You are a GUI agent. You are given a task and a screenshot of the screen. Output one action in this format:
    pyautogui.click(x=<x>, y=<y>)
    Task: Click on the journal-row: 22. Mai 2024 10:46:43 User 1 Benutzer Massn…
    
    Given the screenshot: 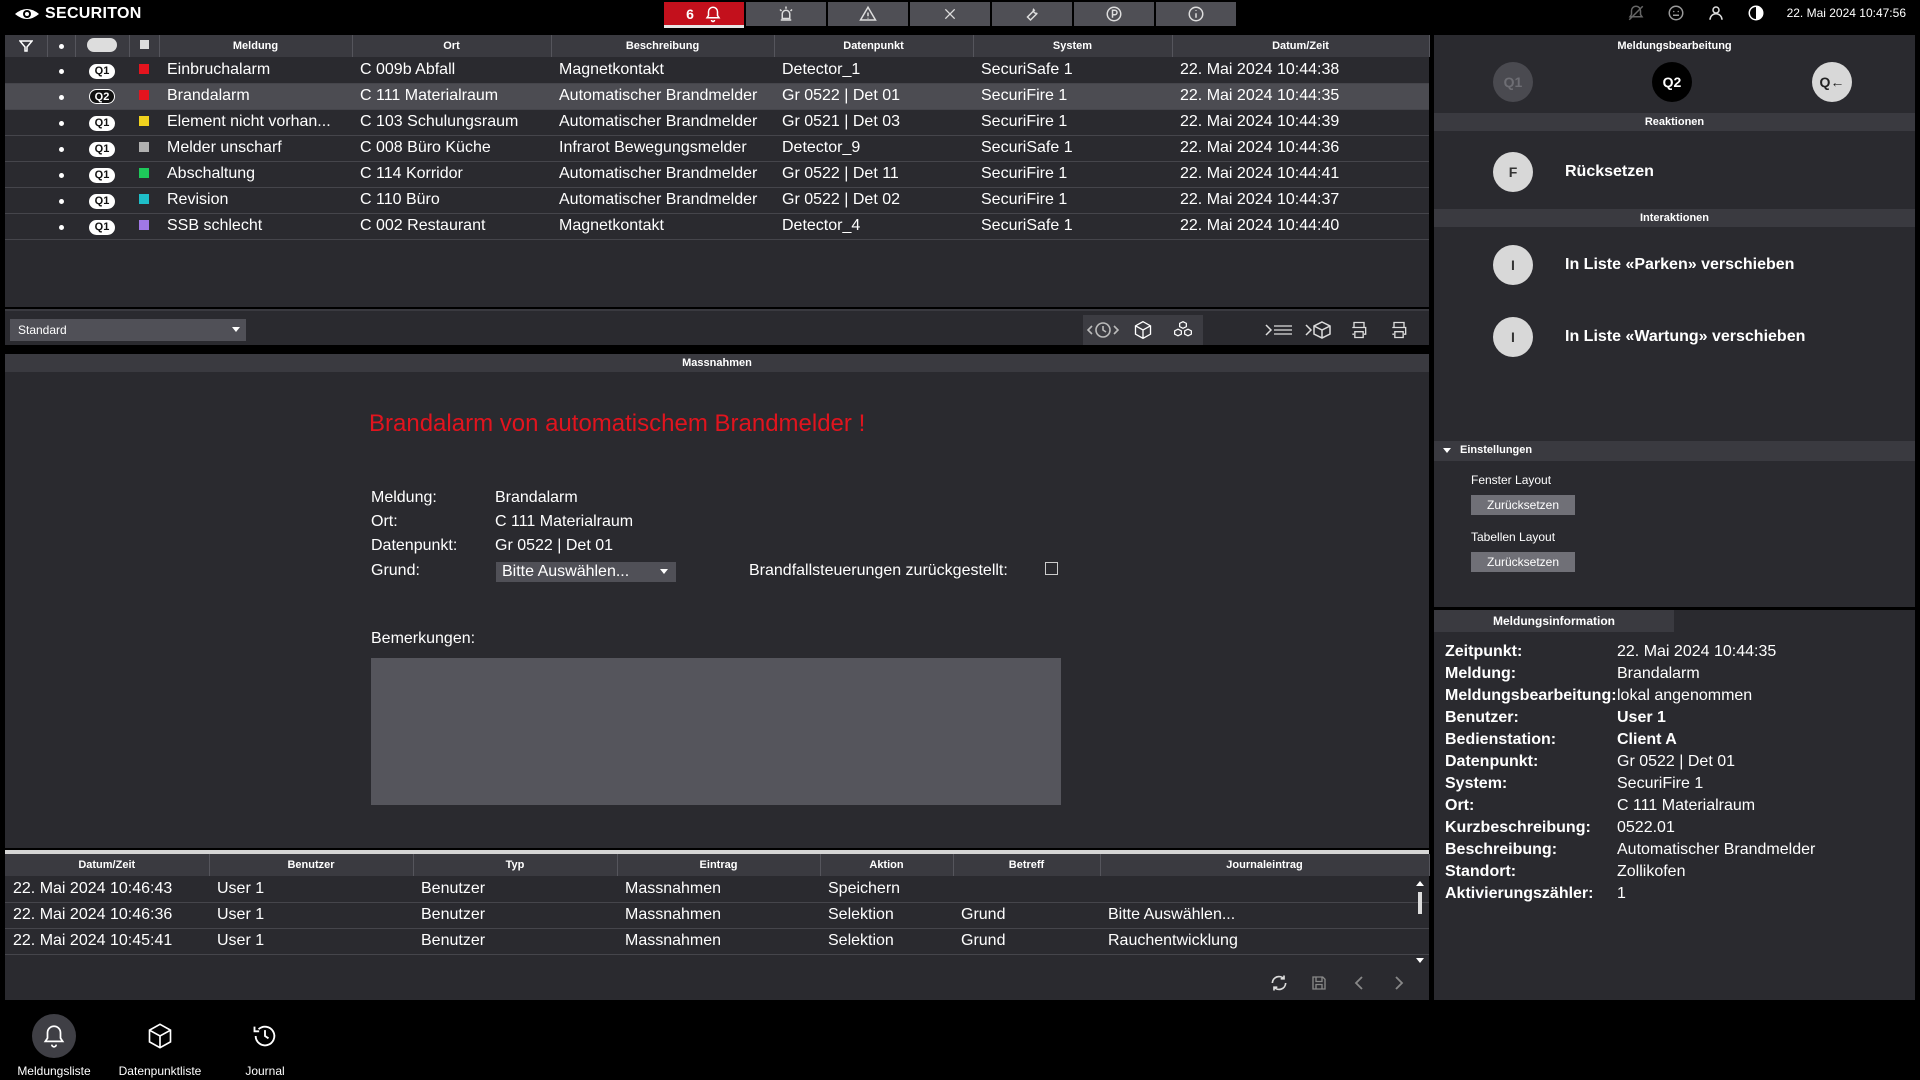 What is the action you would take?
    pyautogui.click(x=717, y=889)
    